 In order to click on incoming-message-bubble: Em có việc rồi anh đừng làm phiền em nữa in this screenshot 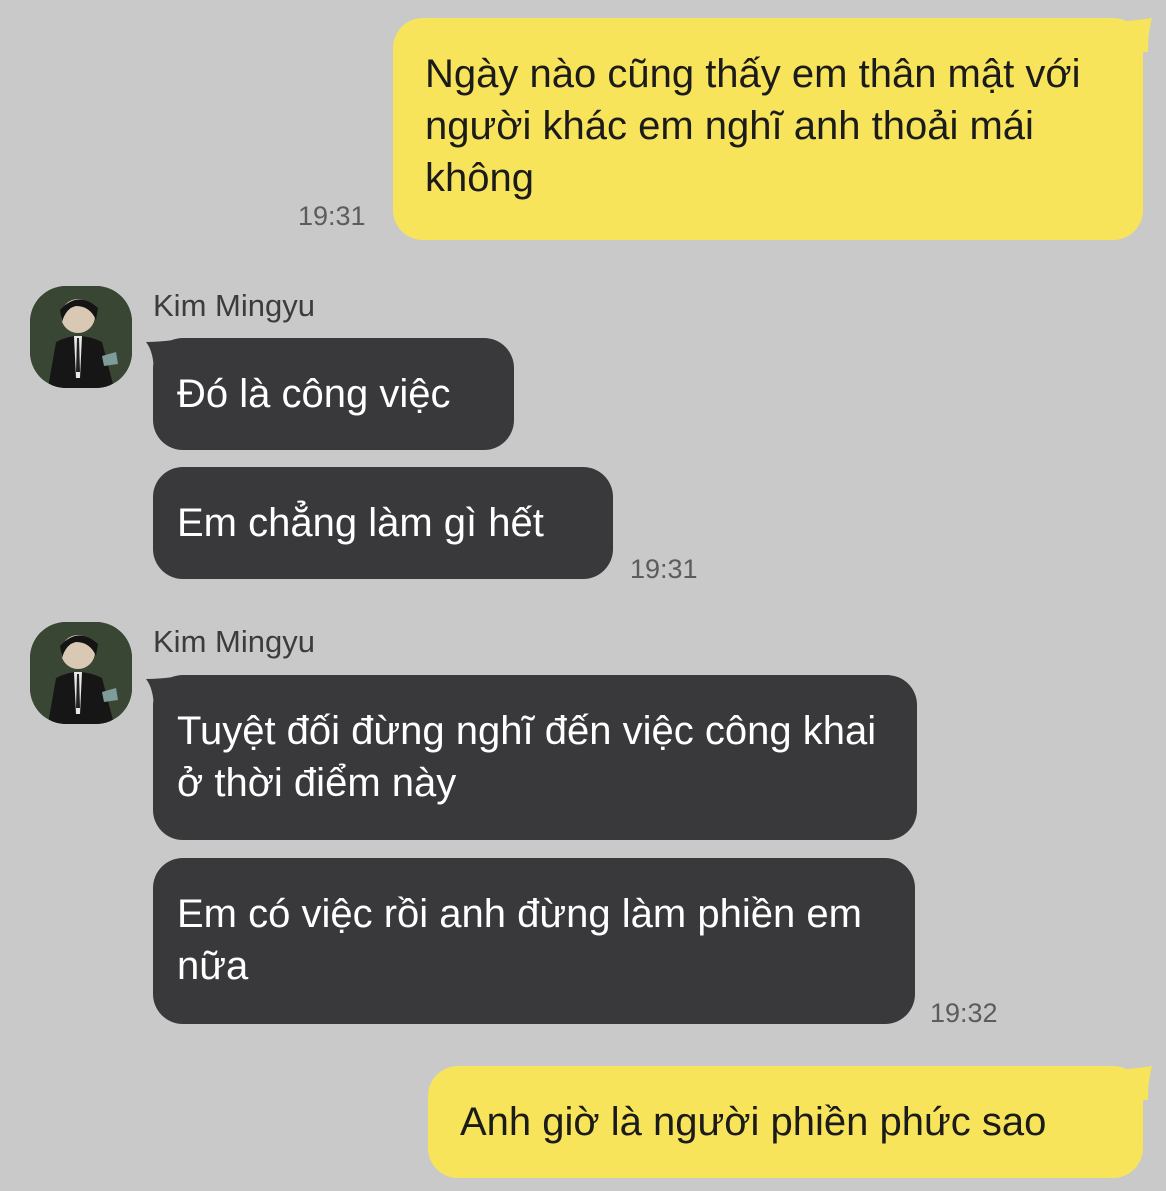, I will do `click(534, 941)`.